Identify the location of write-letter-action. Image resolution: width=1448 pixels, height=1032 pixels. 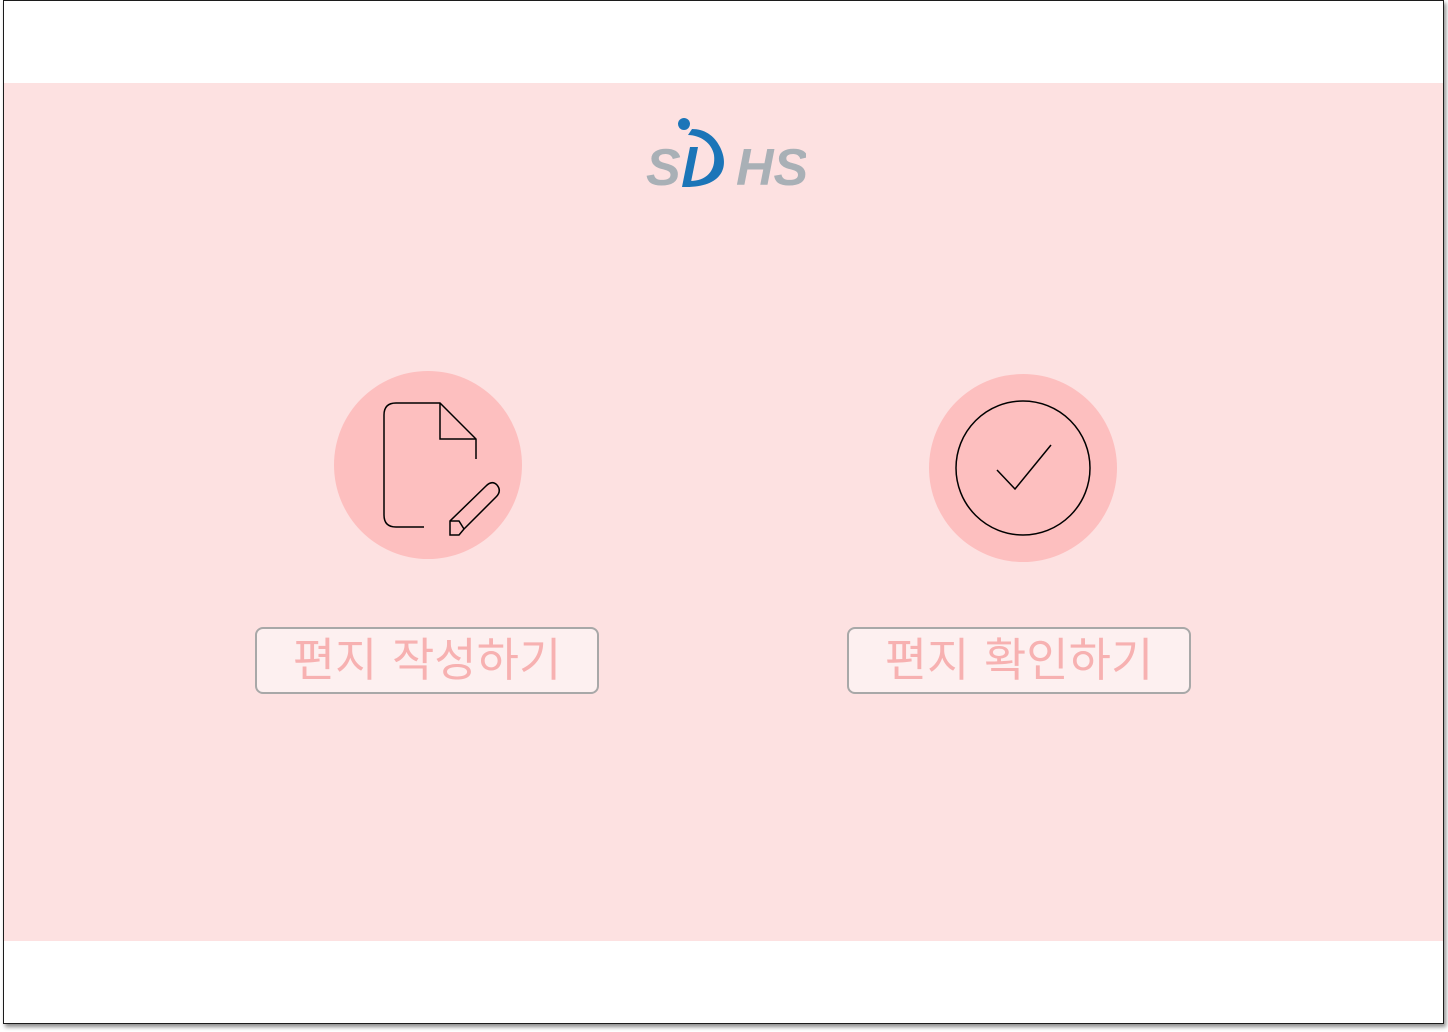
(428, 465).